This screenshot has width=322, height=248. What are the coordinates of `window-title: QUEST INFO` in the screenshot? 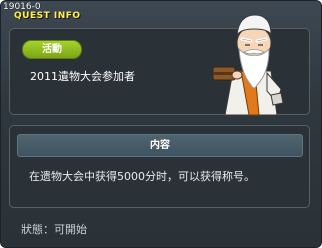 It's located at (47, 16).